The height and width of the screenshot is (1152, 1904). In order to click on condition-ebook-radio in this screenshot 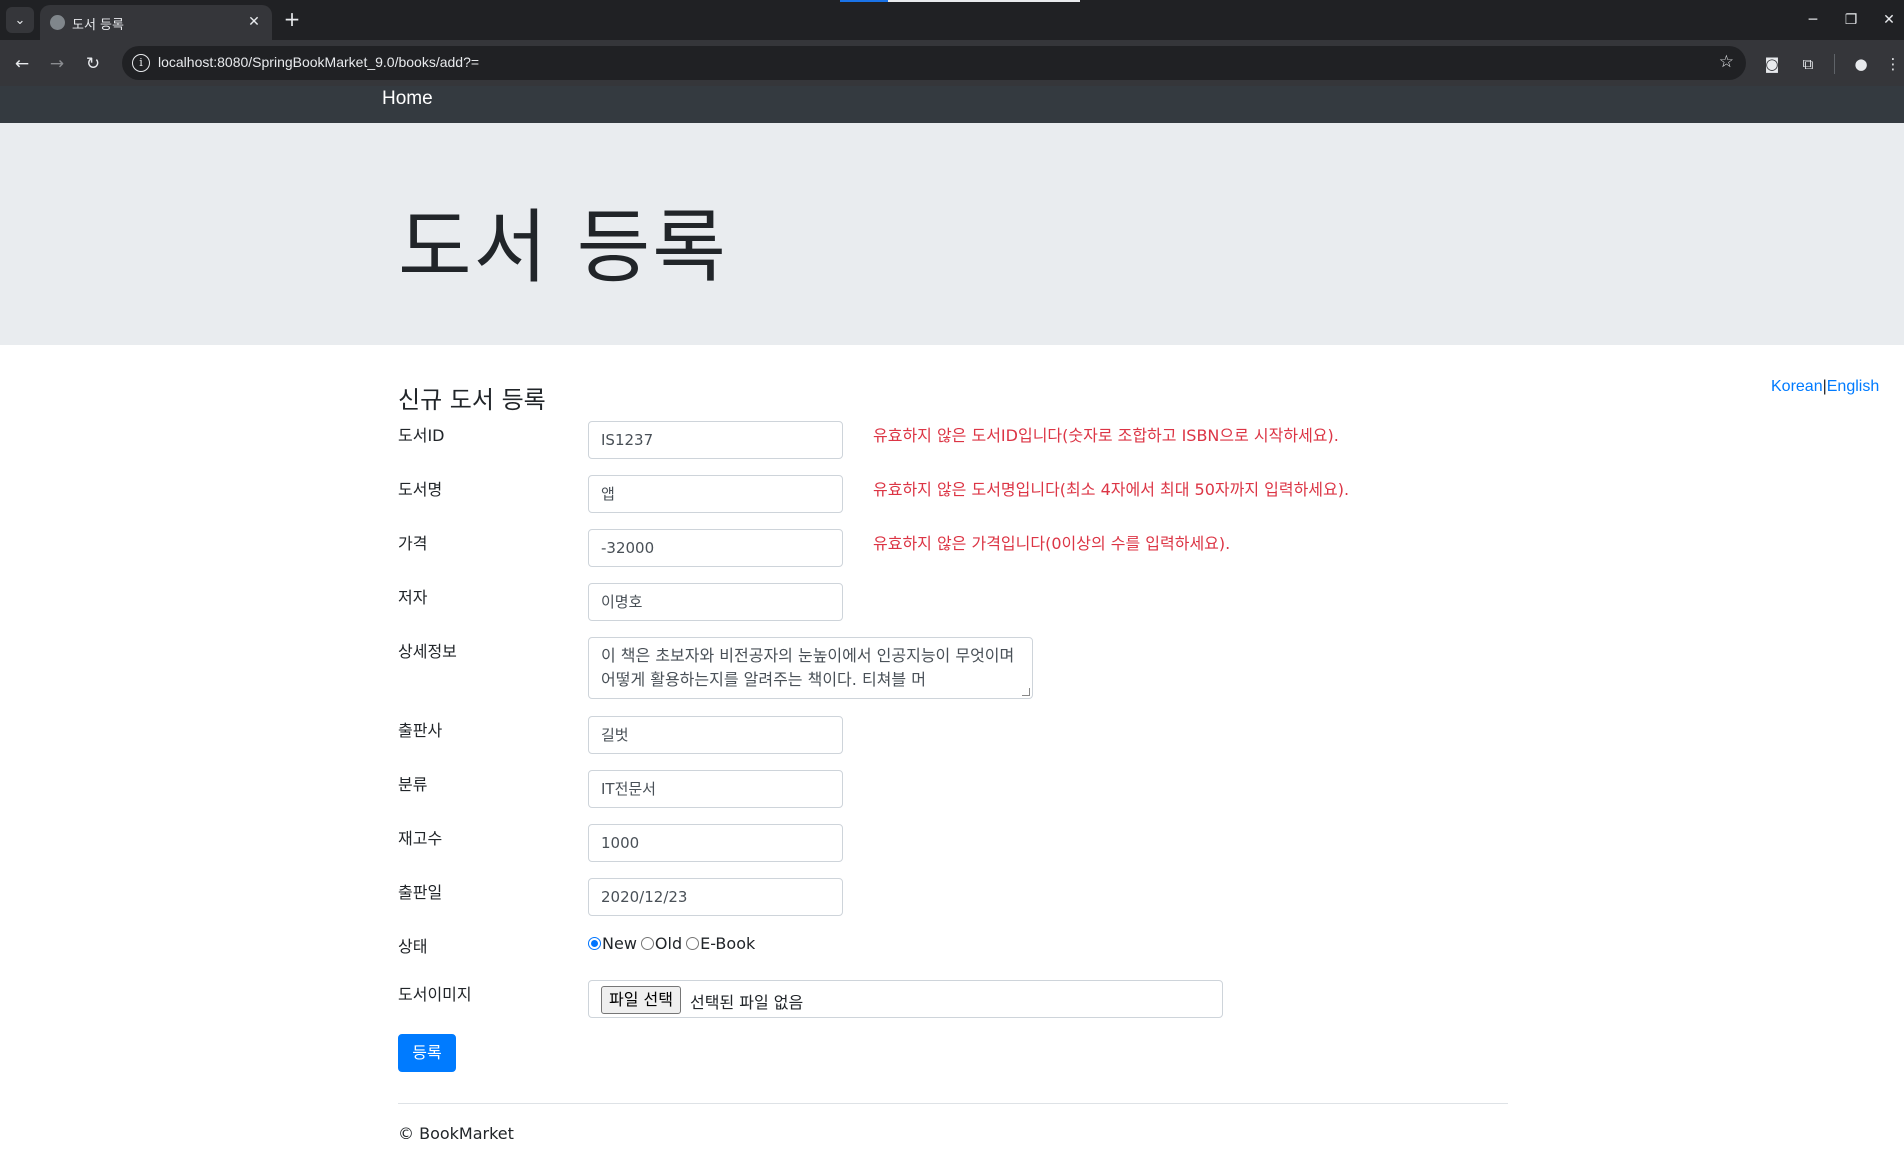, I will do `click(693, 943)`.